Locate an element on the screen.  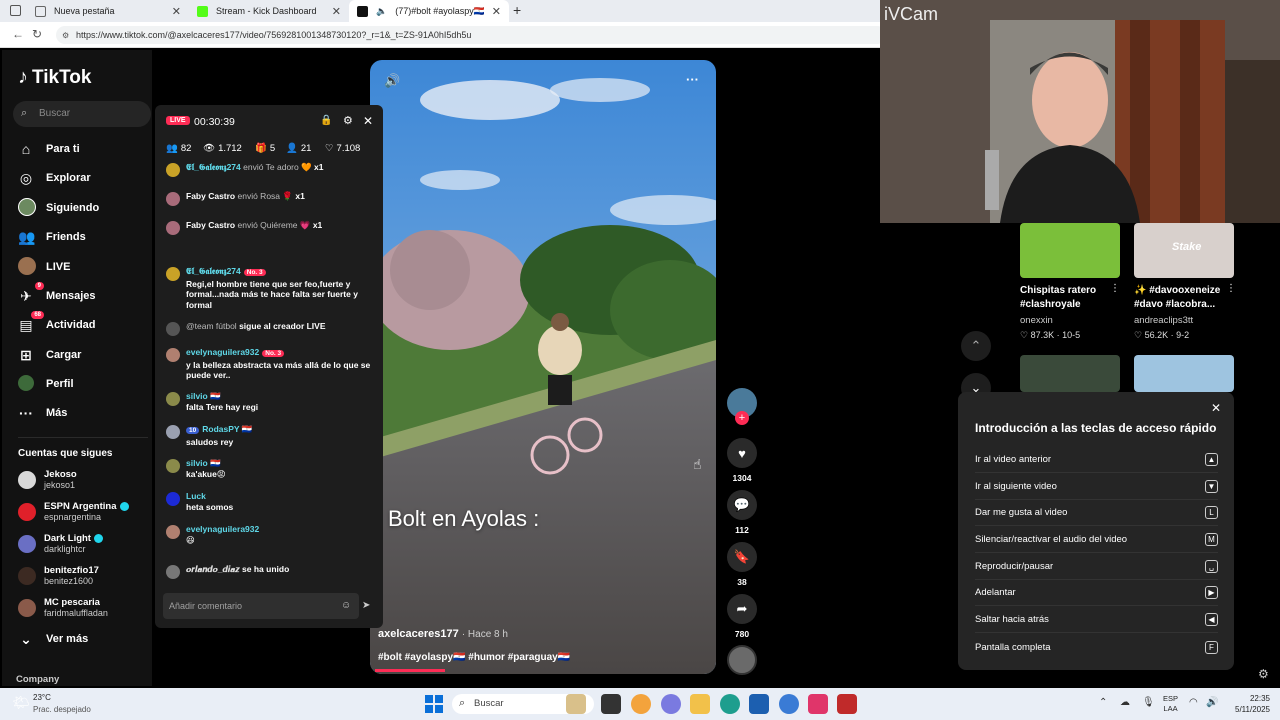
see-more-button: ⌄ Ver más is located at coordinates (53, 639).